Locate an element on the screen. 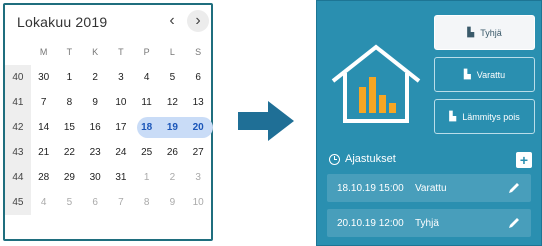 The image size is (542, 246). week-number: 42 is located at coordinates (18, 127).